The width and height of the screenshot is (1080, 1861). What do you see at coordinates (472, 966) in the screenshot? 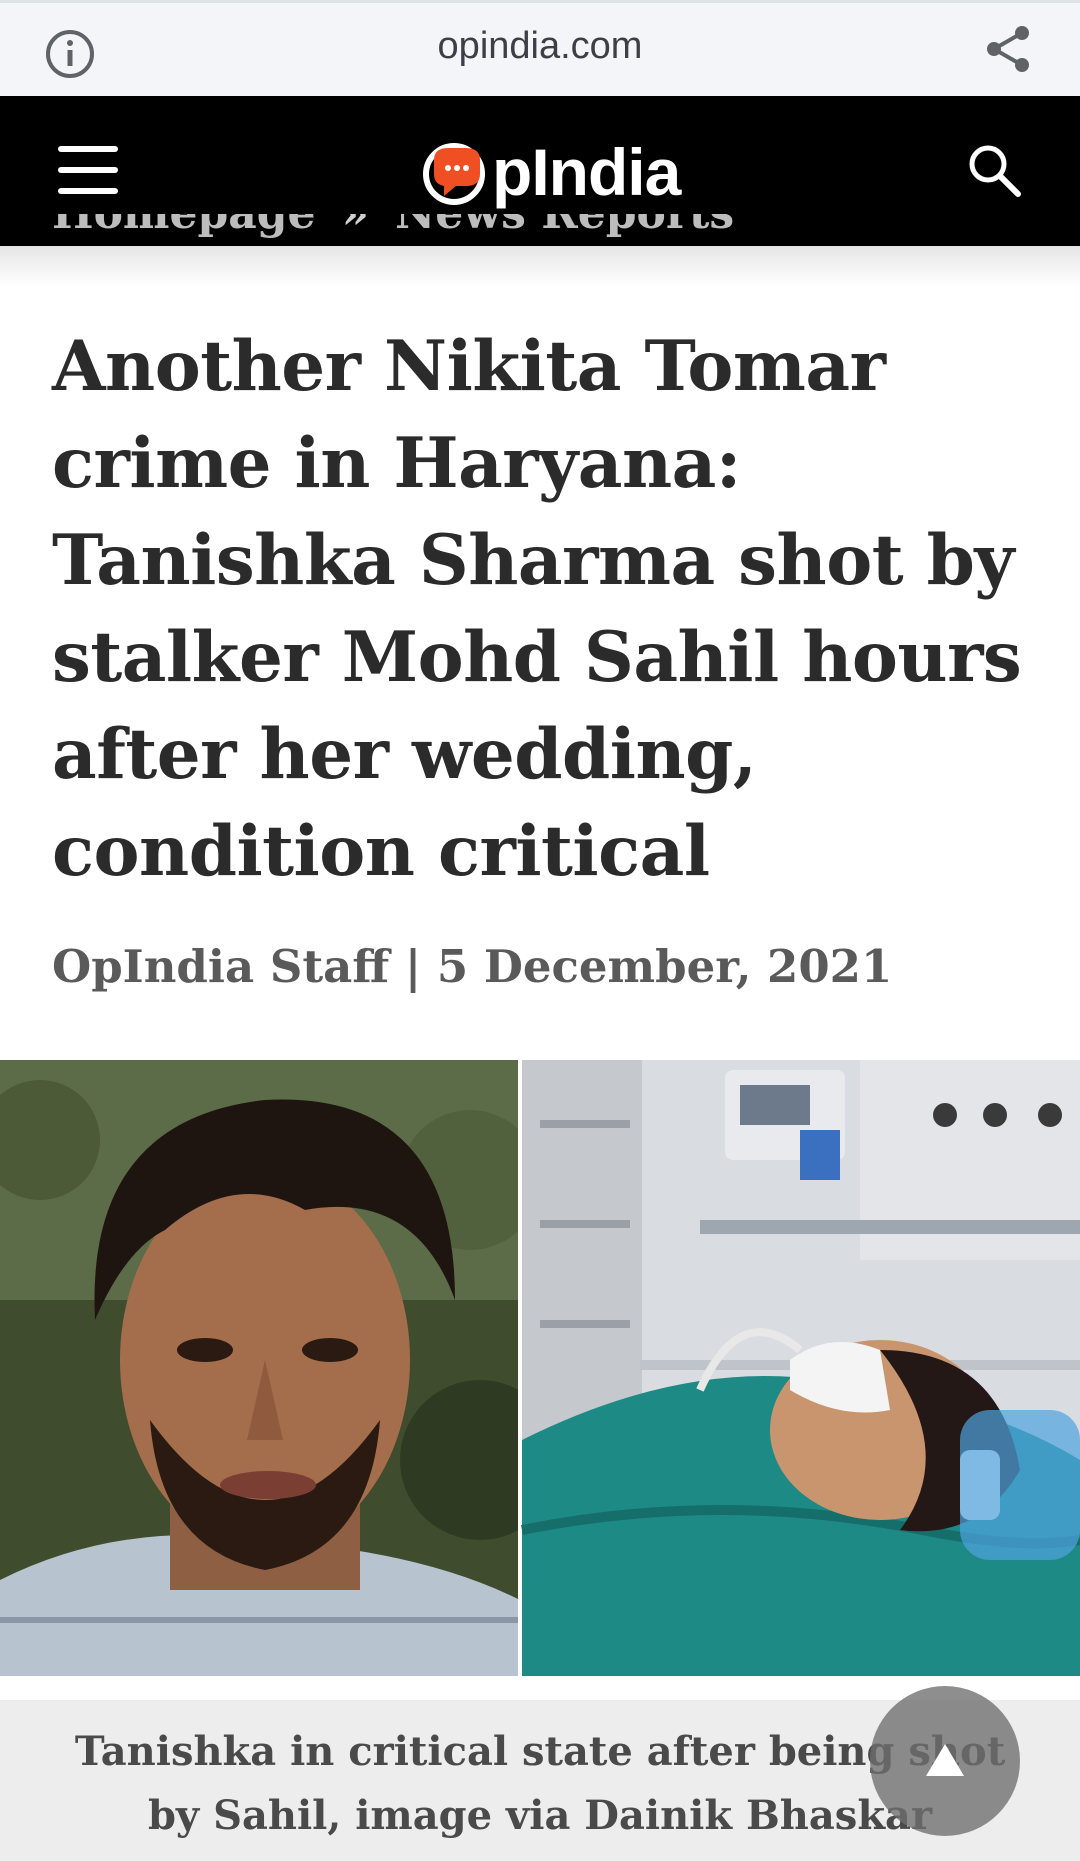
I see `article-byline: OpIndia Staff | 5 December, 2021` at bounding box center [472, 966].